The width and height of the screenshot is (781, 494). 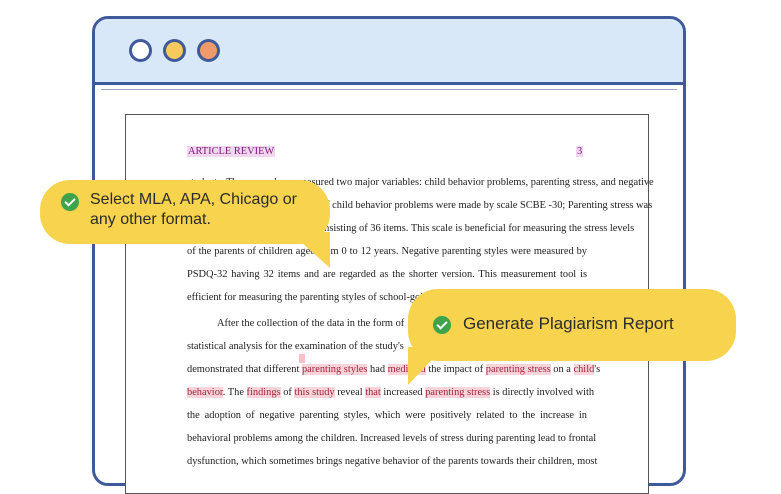 What do you see at coordinates (389, 52) in the screenshot?
I see `window-titlebar` at bounding box center [389, 52].